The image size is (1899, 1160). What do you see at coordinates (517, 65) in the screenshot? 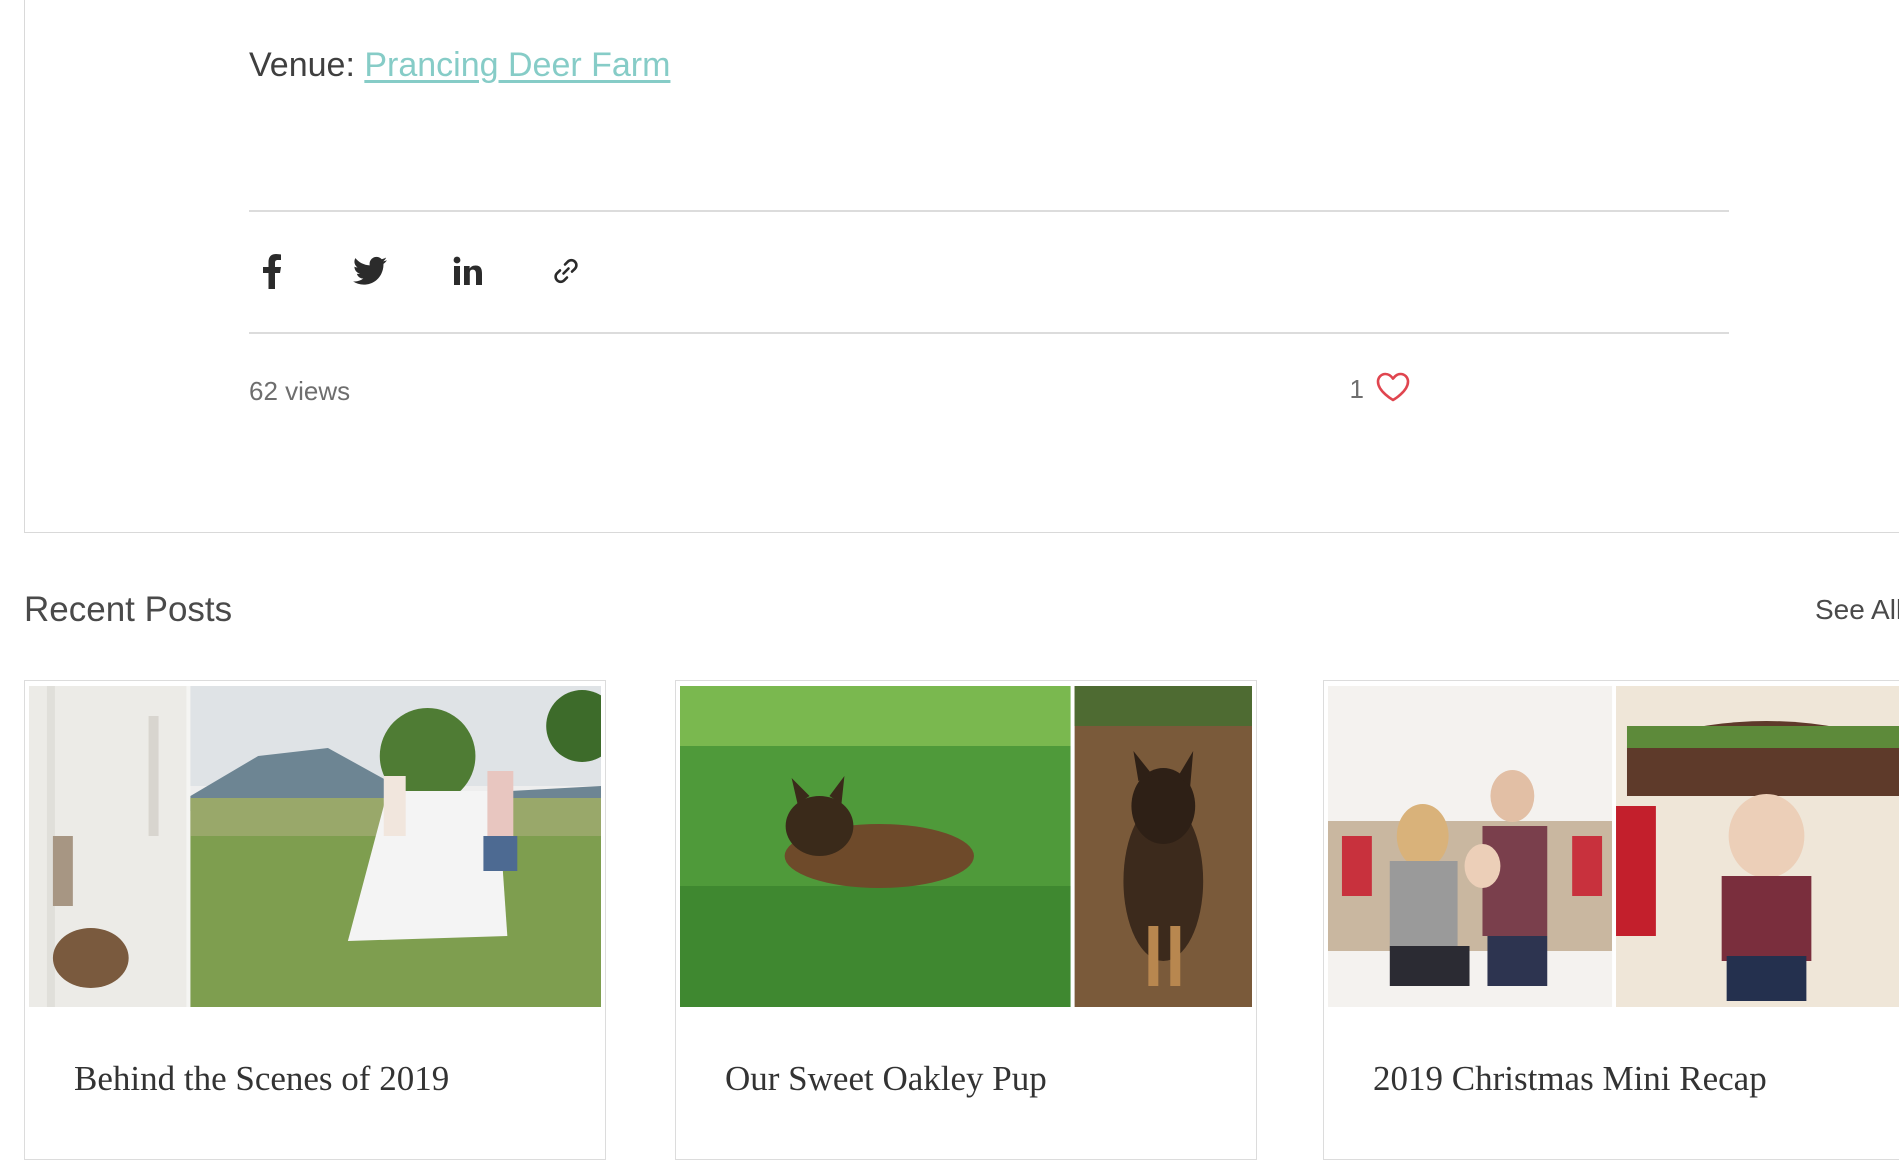
I see `venue-link: Prancing Deer Farm` at bounding box center [517, 65].